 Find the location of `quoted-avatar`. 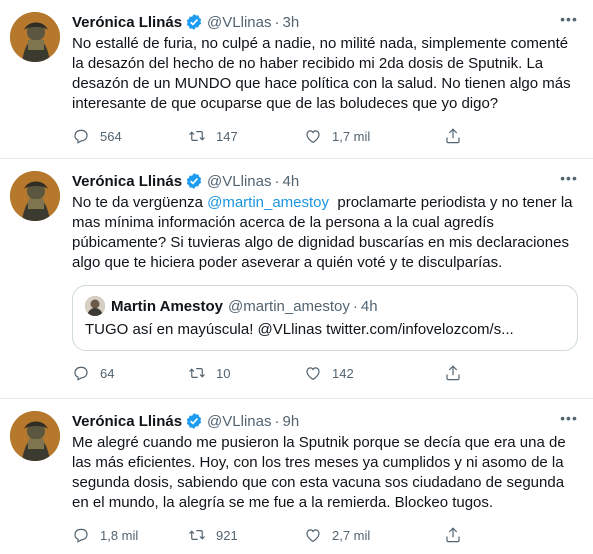

quoted-avatar is located at coordinates (95, 306).